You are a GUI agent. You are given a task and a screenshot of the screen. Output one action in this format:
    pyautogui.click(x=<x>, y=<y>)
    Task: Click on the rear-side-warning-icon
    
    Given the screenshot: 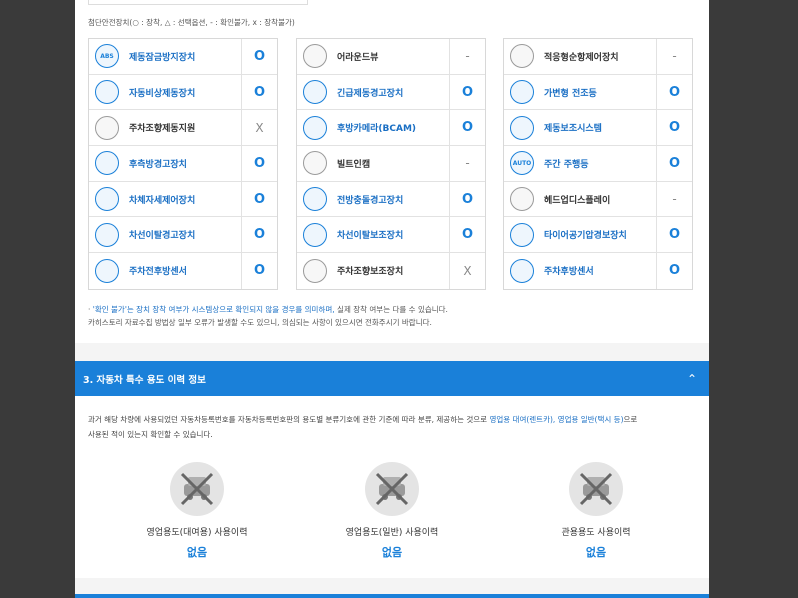 What is the action you would take?
    pyautogui.click(x=107, y=163)
    